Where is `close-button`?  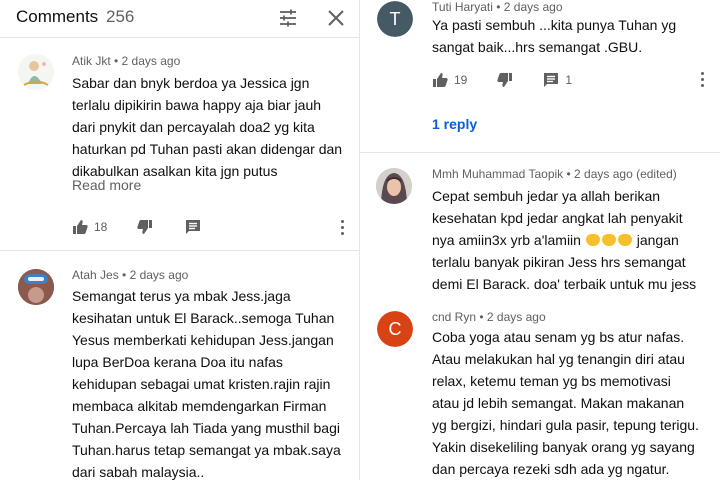 close-button is located at coordinates (336, 18).